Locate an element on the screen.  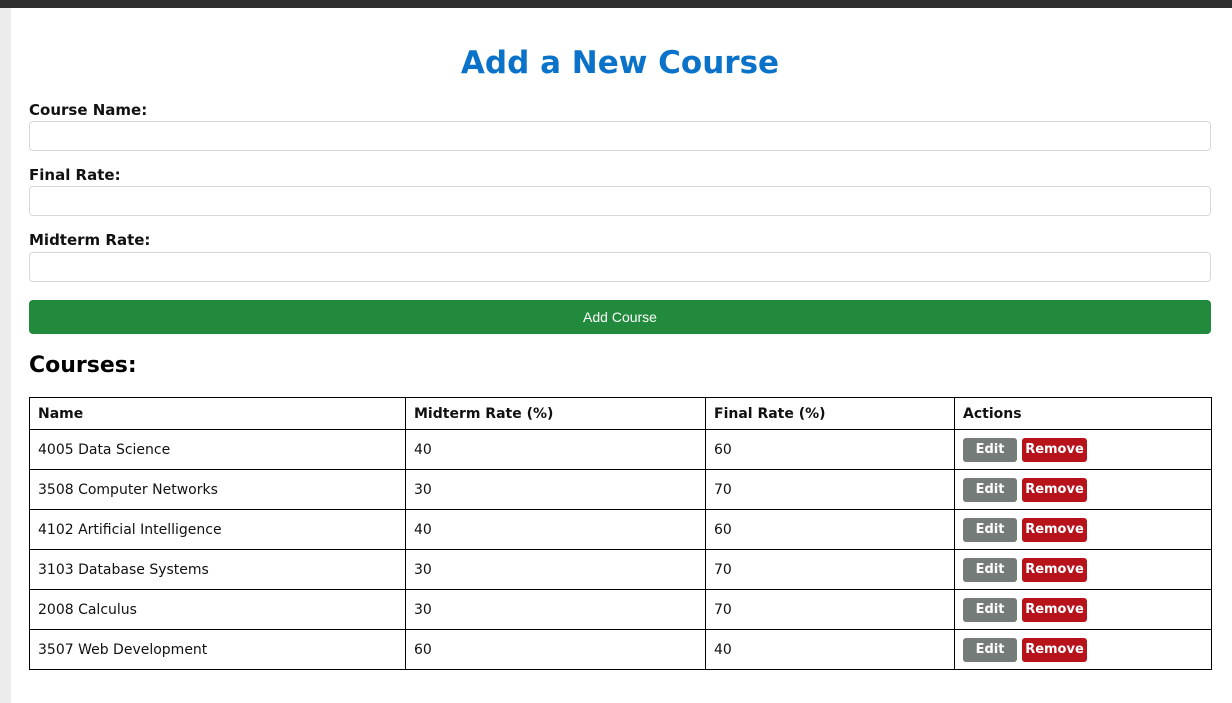
table-row: 2008 Calculus 30 70 Edit Remove is located at coordinates (620, 609).